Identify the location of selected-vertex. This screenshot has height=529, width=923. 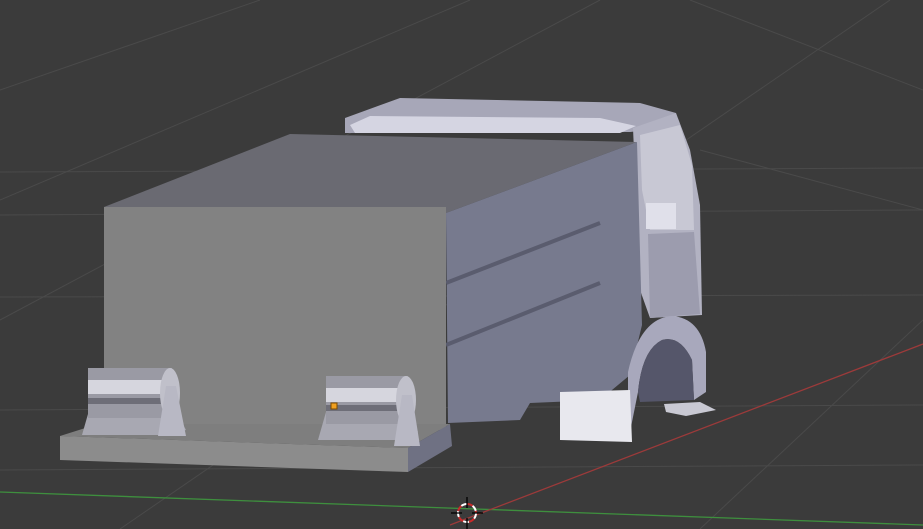
(334, 406).